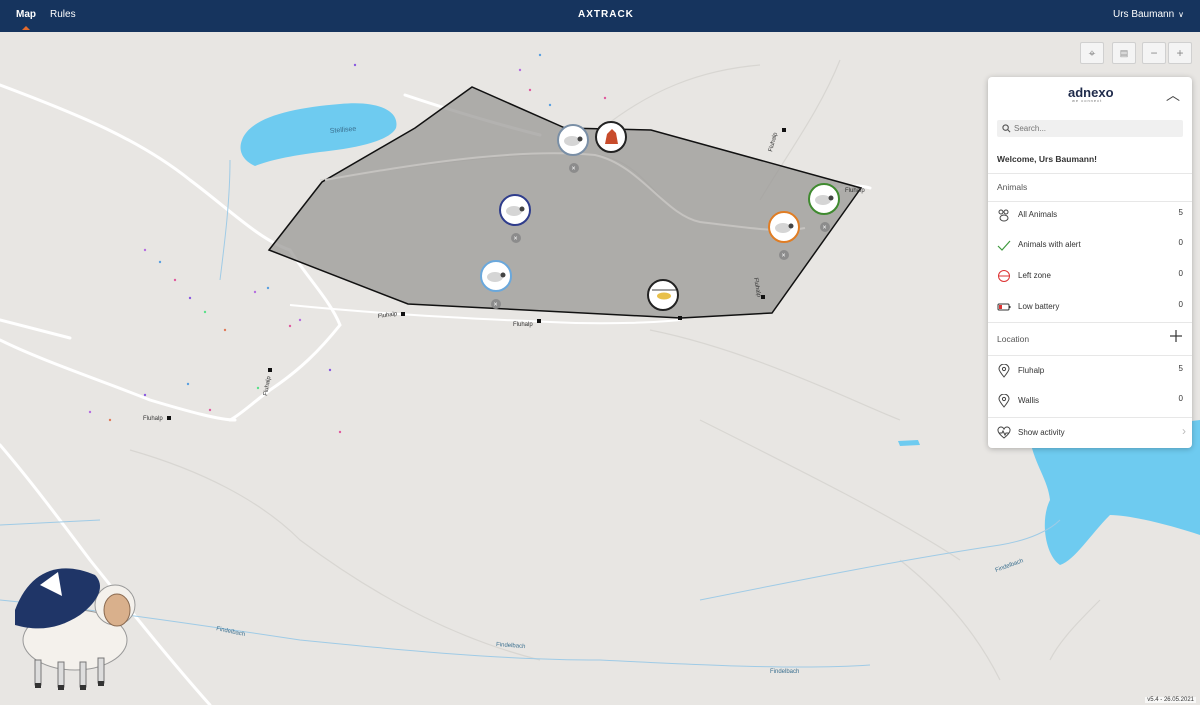 This screenshot has width=1200, height=705. Describe the element at coordinates (1180, 53) in the screenshot. I see `zoom-in-button: +` at that location.